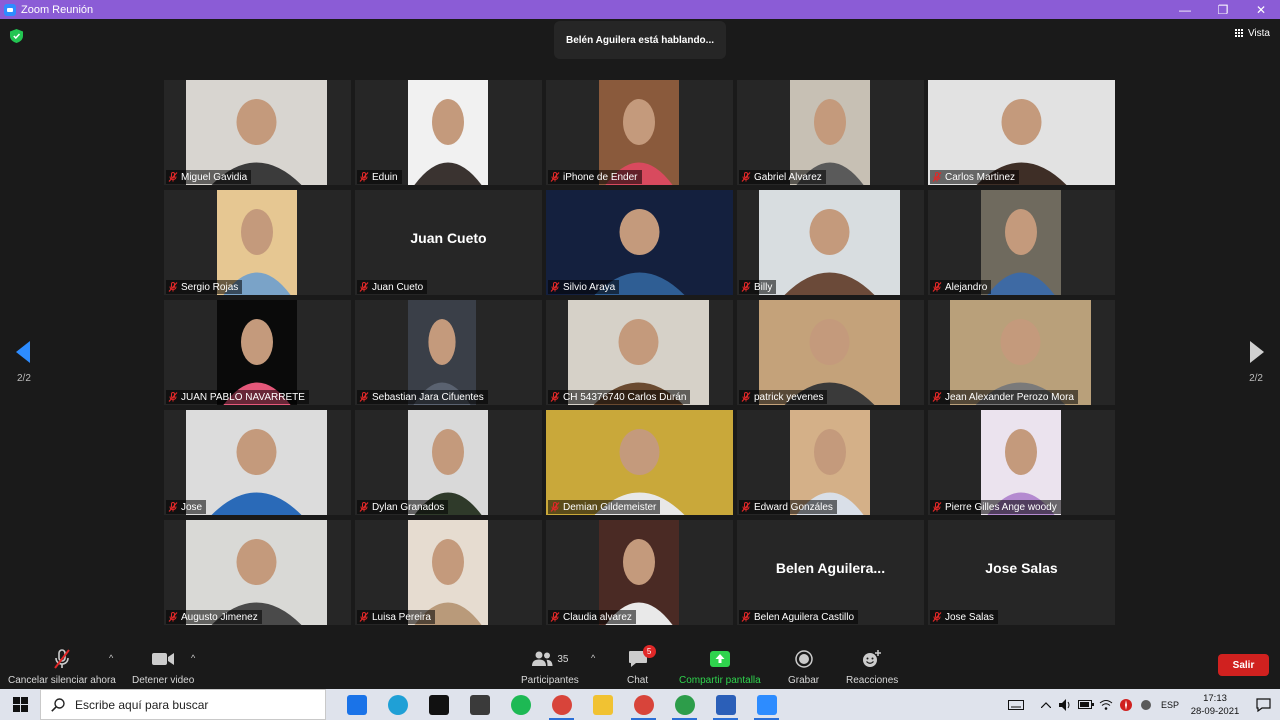 The width and height of the screenshot is (1280, 720). What do you see at coordinates (448, 572) in the screenshot?
I see `participant-tile: Luisa Pereira` at bounding box center [448, 572].